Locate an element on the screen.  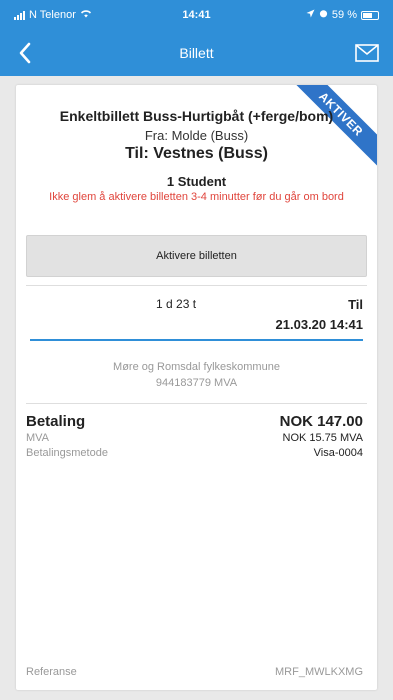
valid-until-label: Til is located at coordinates (355, 304).